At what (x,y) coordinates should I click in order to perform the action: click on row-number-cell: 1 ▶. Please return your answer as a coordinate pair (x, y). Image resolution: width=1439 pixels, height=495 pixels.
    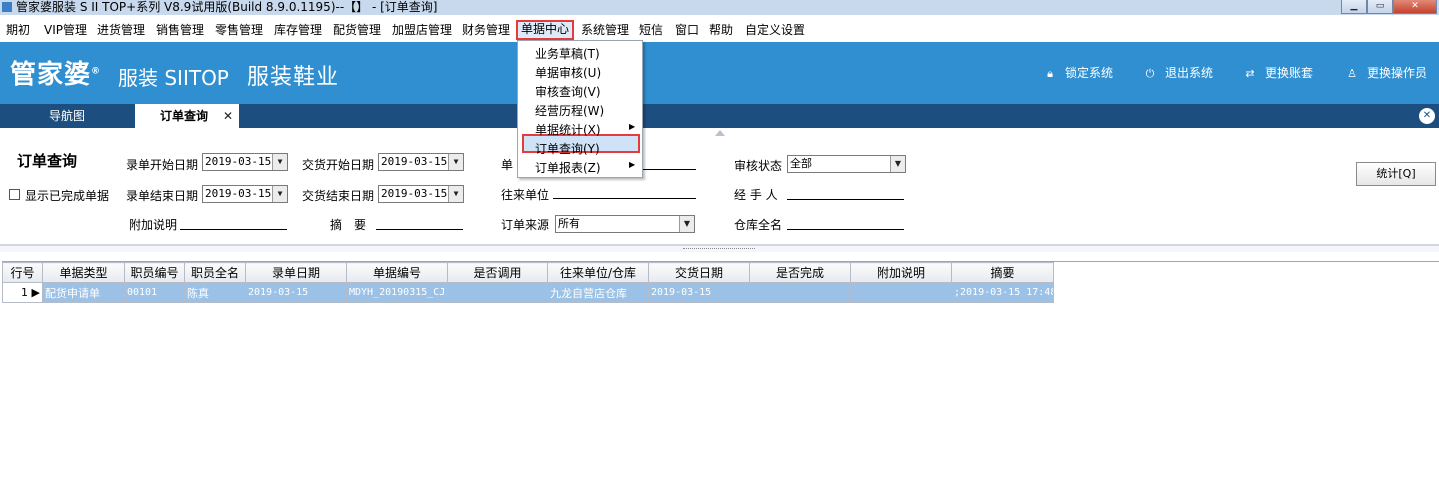
    Looking at the image, I should click on (22, 292).